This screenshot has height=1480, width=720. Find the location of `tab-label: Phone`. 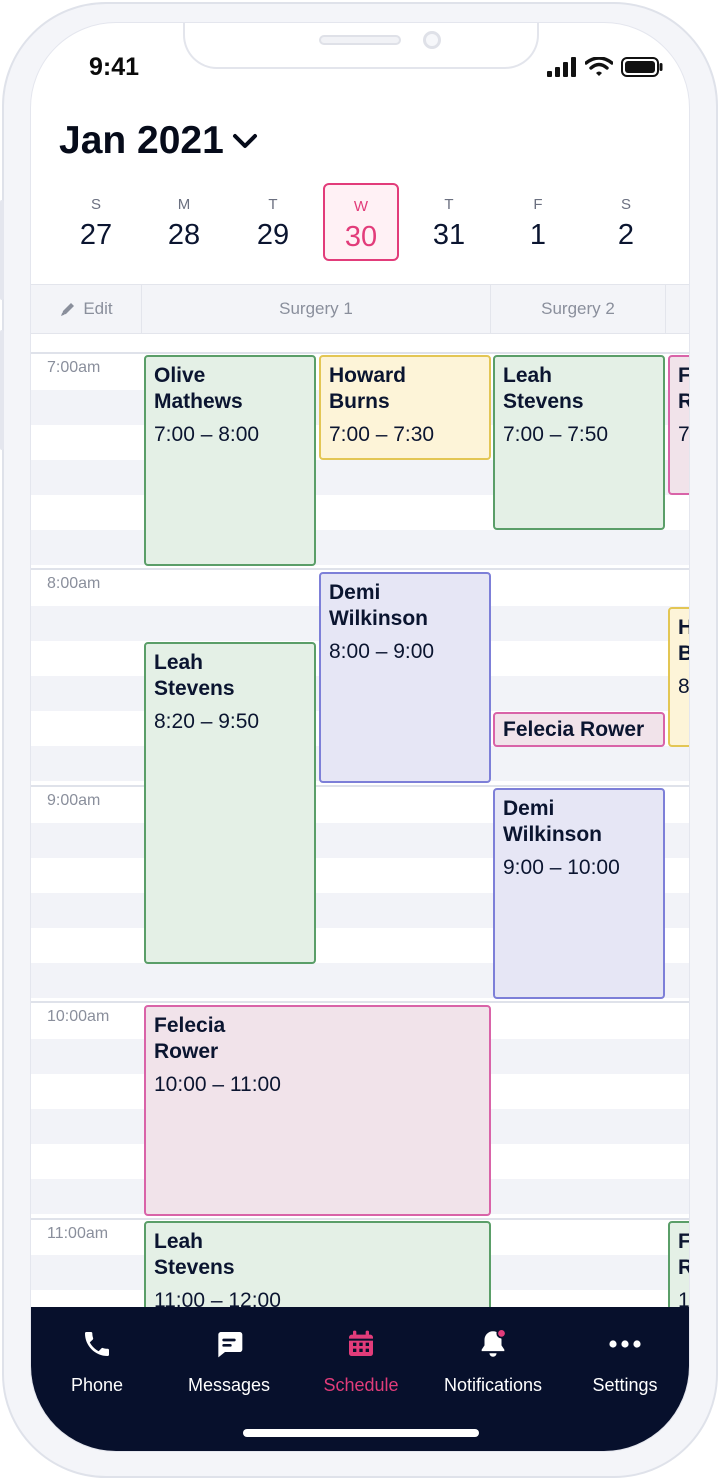

tab-label: Phone is located at coordinates (97, 1385).